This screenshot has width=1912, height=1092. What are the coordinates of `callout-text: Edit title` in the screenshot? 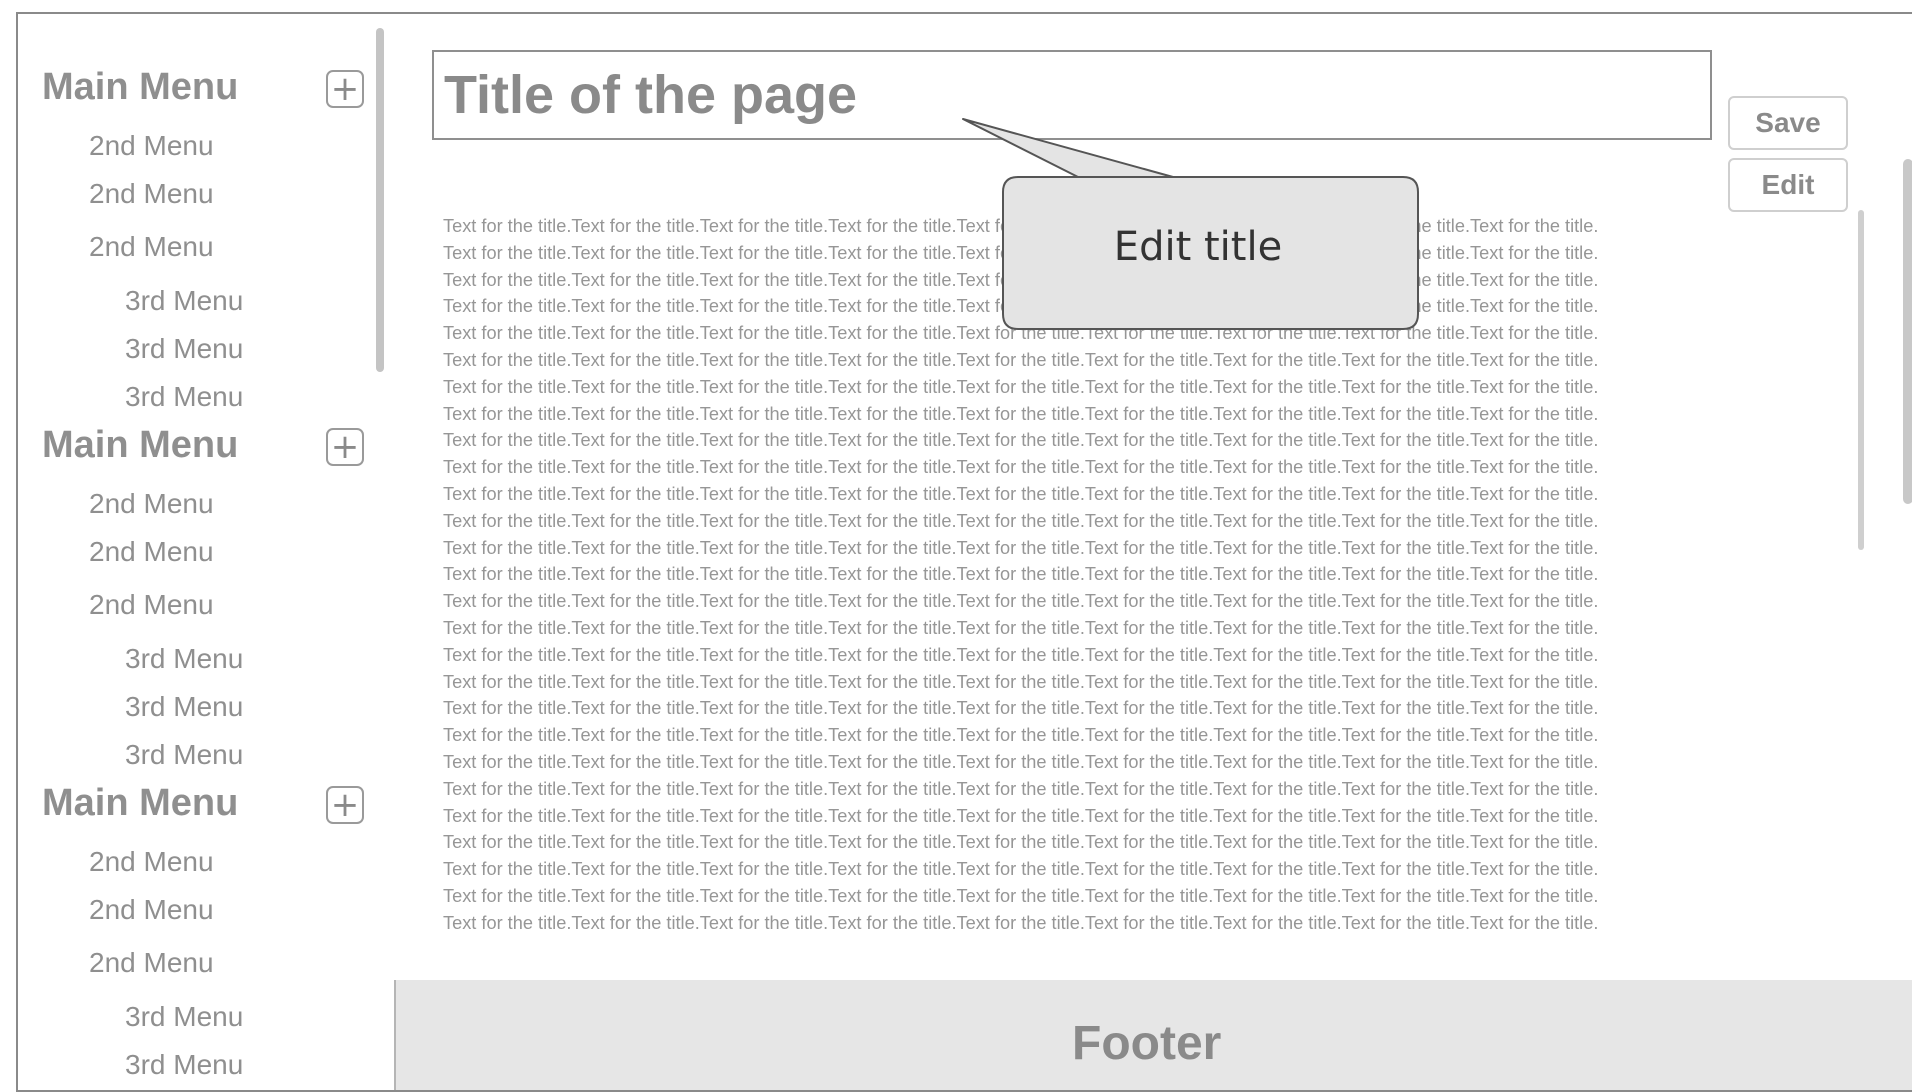 It's located at (1198, 247).